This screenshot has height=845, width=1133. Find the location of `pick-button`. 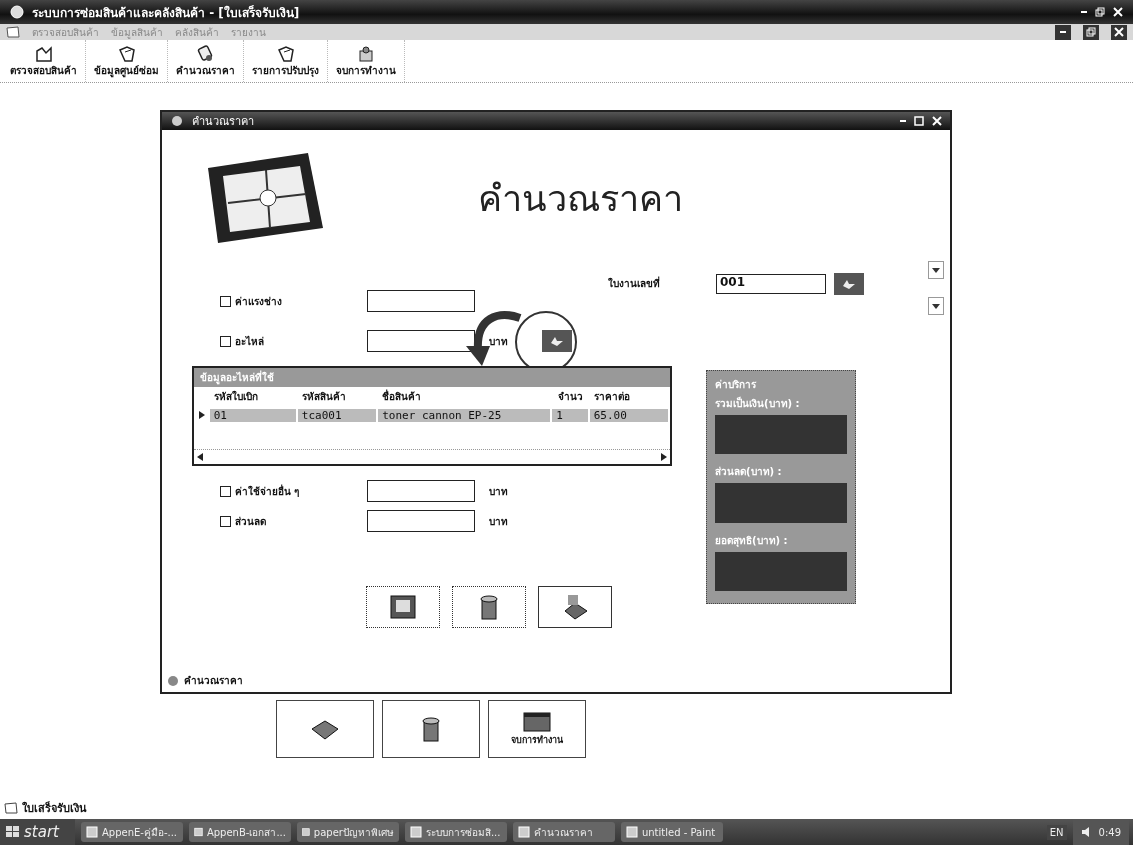

pick-button is located at coordinates (557, 341).